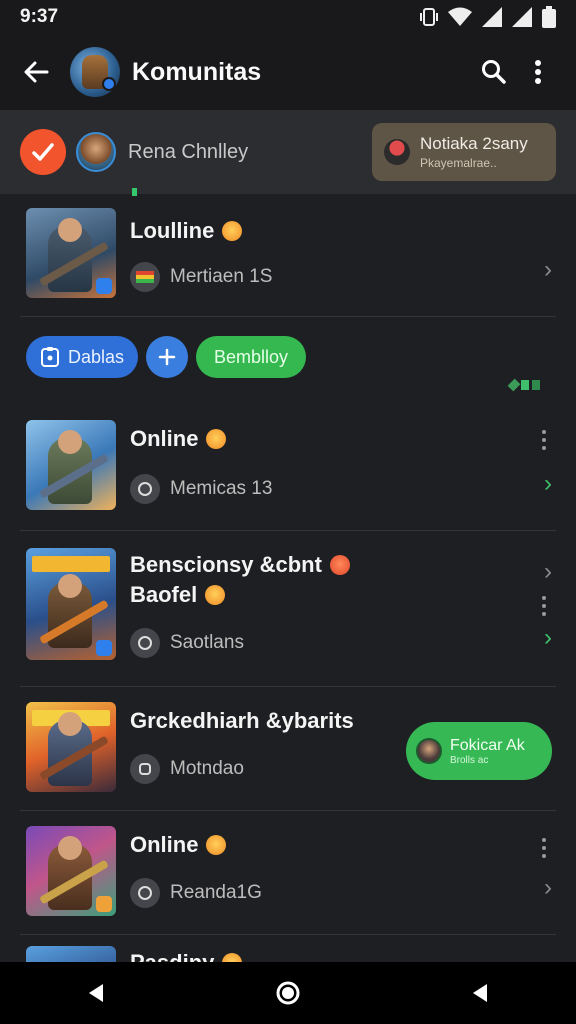 The image size is (576, 1024). I want to click on filter-chips: Dablas Bemblloy, so click(166, 357).